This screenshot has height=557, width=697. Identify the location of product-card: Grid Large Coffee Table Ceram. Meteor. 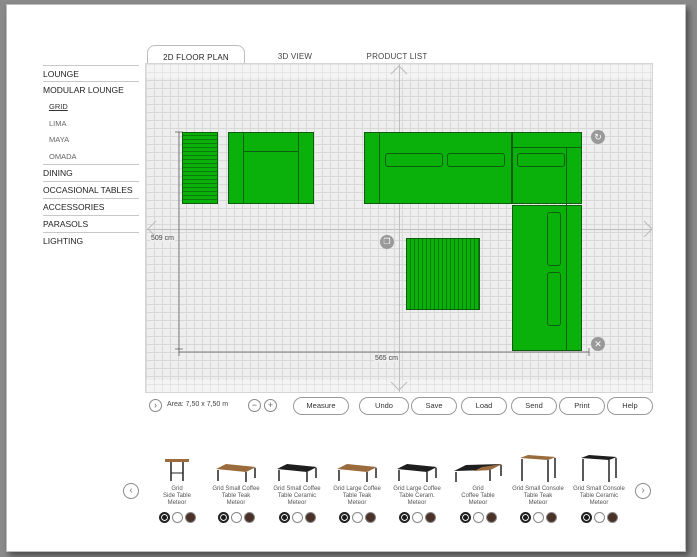
(417, 488).